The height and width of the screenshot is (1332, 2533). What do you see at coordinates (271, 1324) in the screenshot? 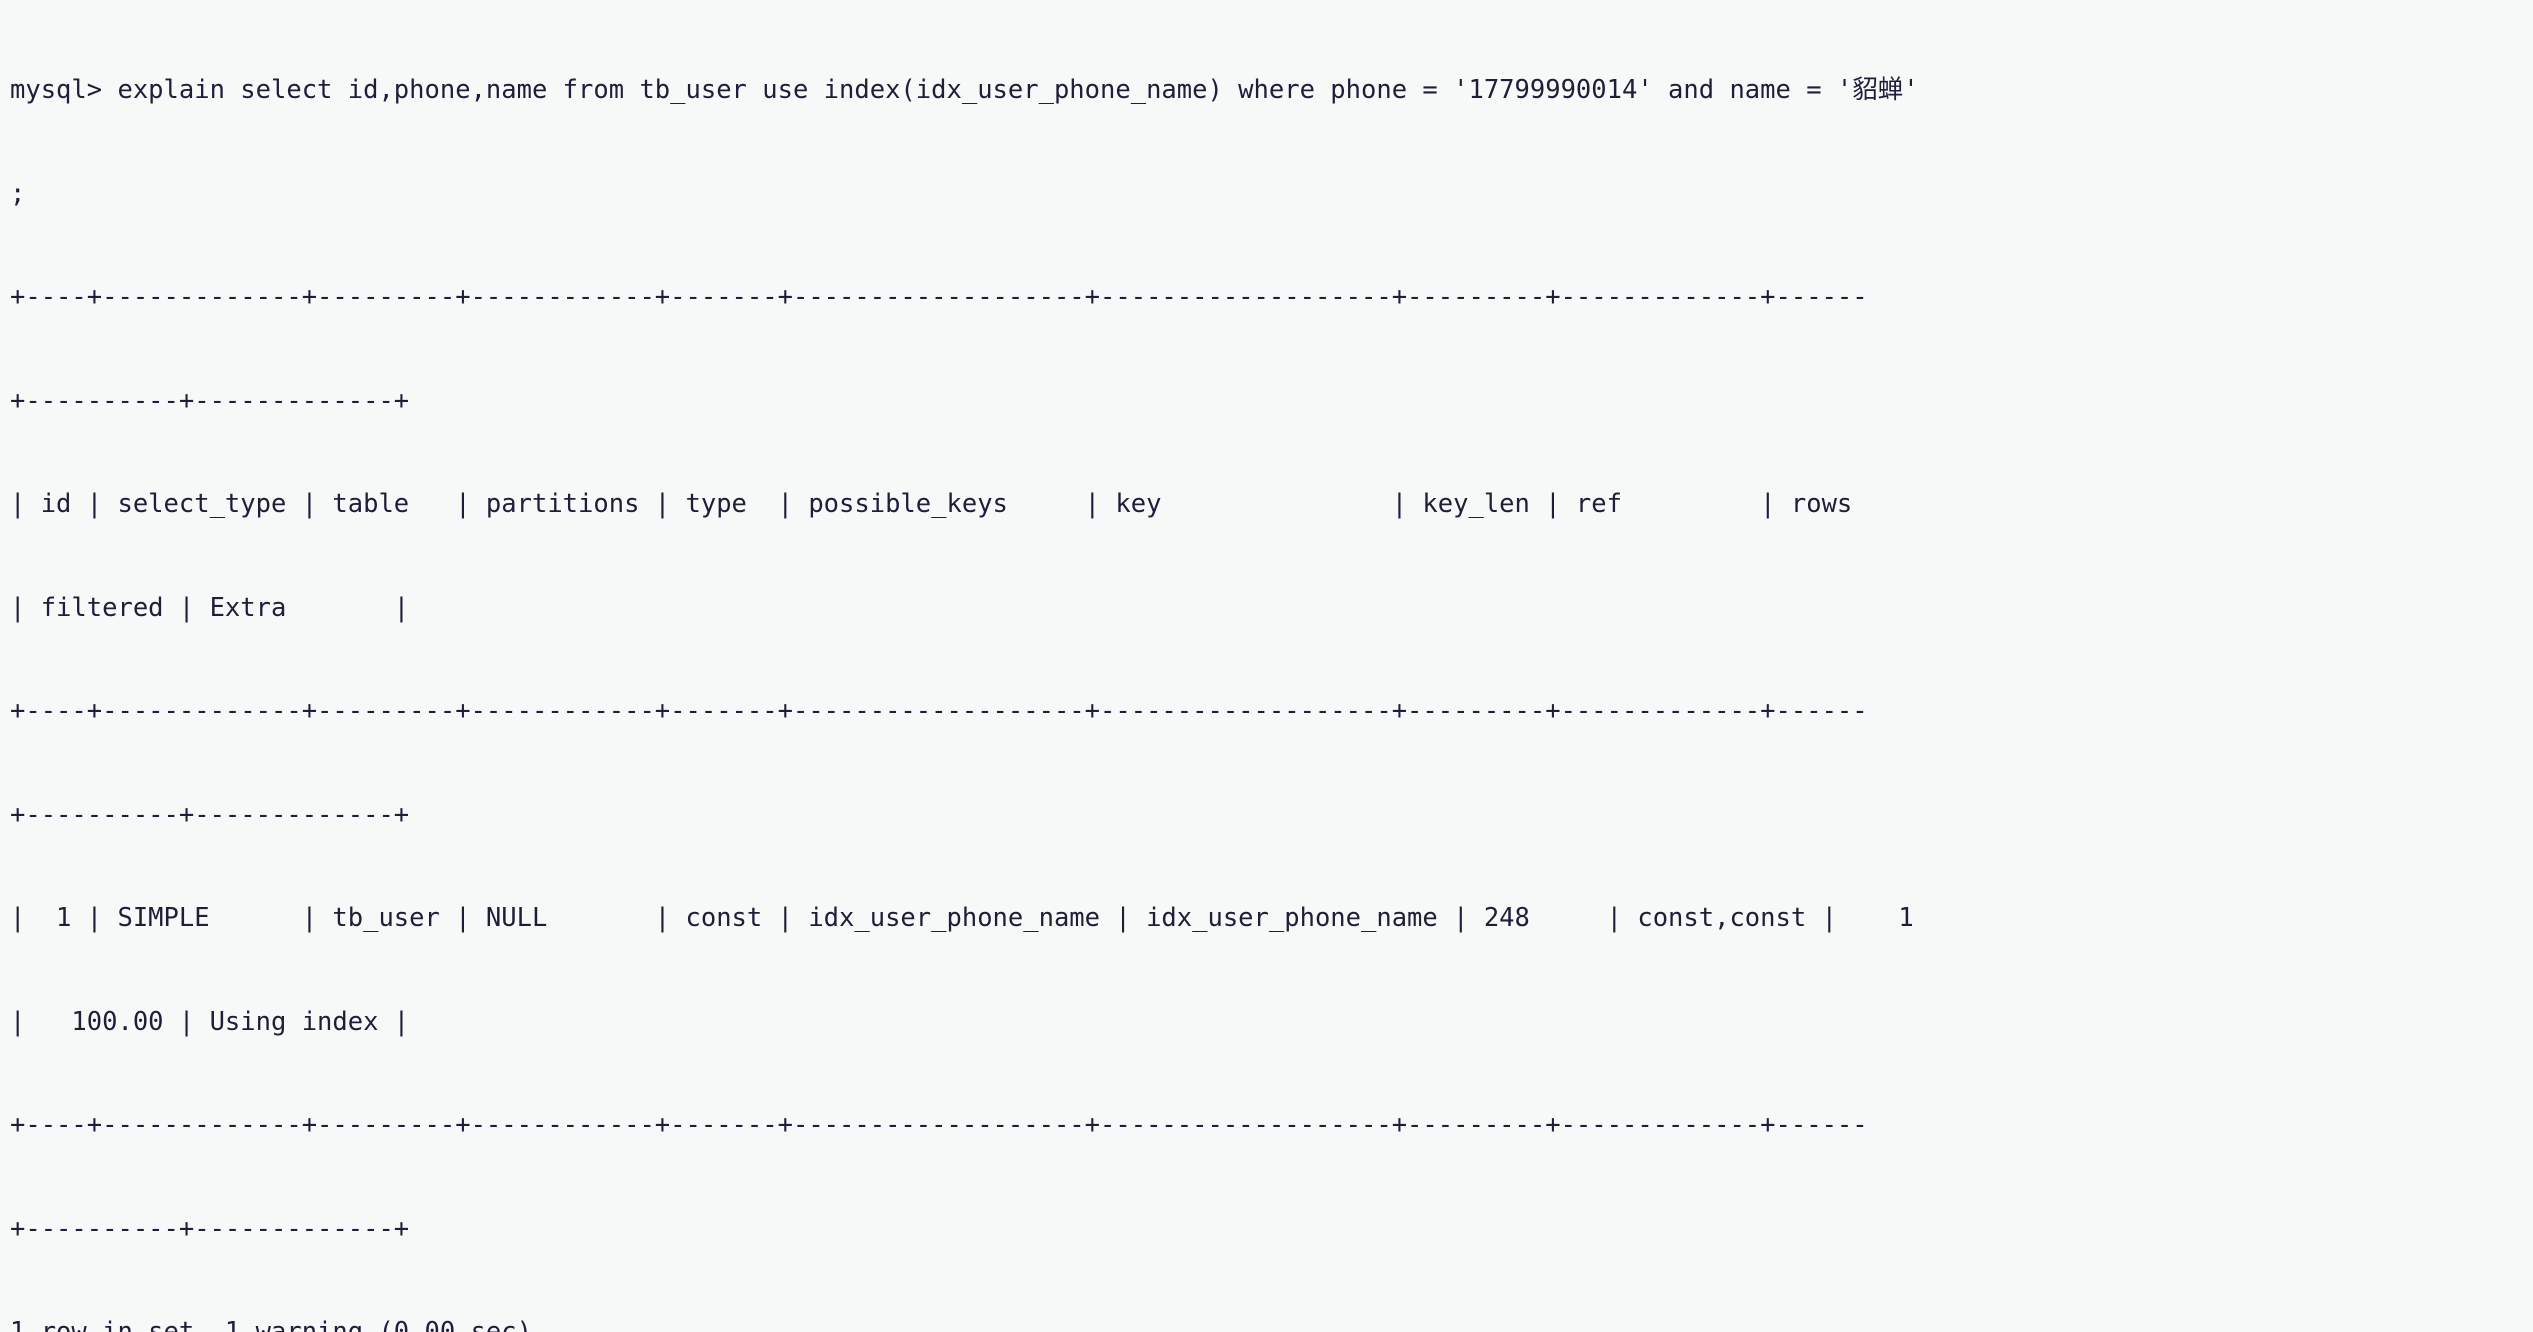
I see `status-line: 1 row in set, 1 warning (0.00 sec)` at bounding box center [271, 1324].